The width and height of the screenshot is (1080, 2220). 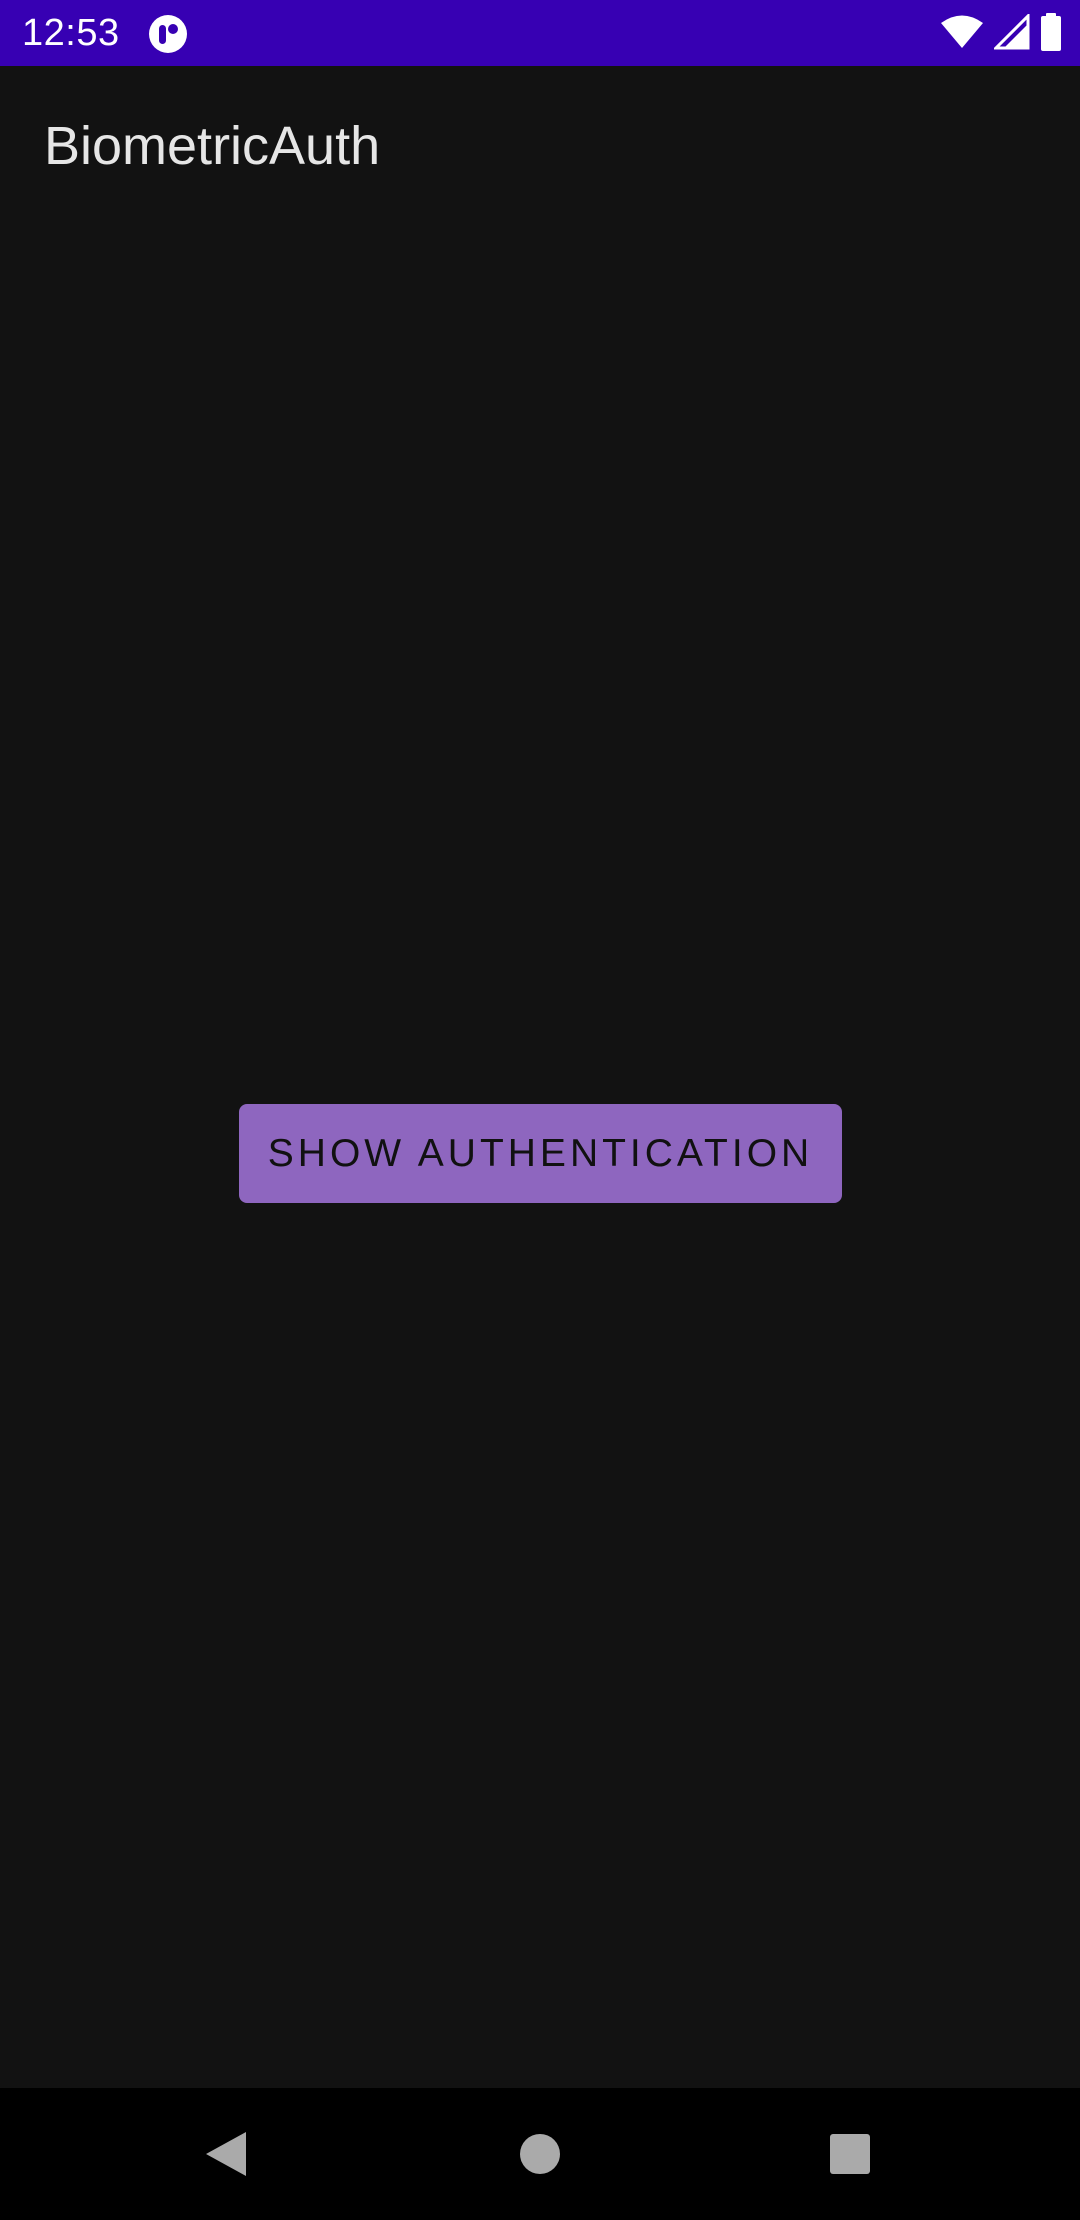 I want to click on app-notification-icon, so click(x=168, y=34).